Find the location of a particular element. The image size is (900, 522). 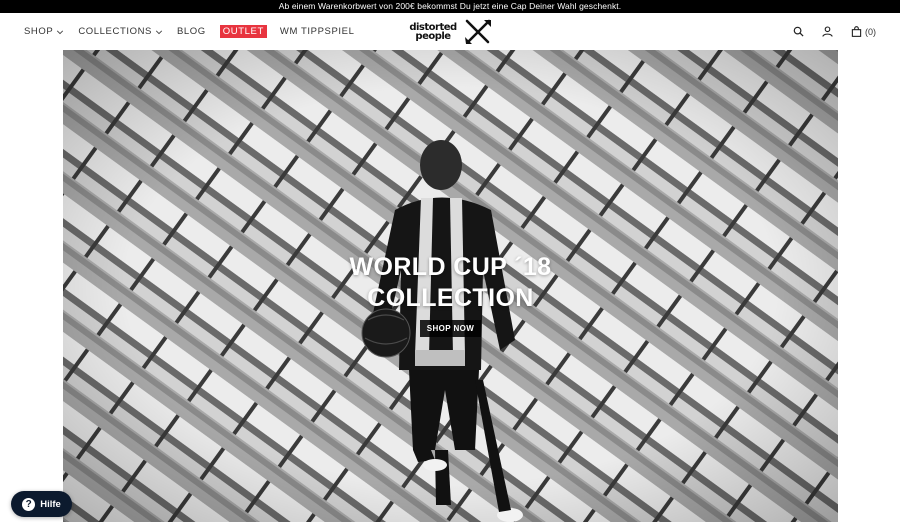

hero-title-line-2: COLLECTION is located at coordinates (450, 298).